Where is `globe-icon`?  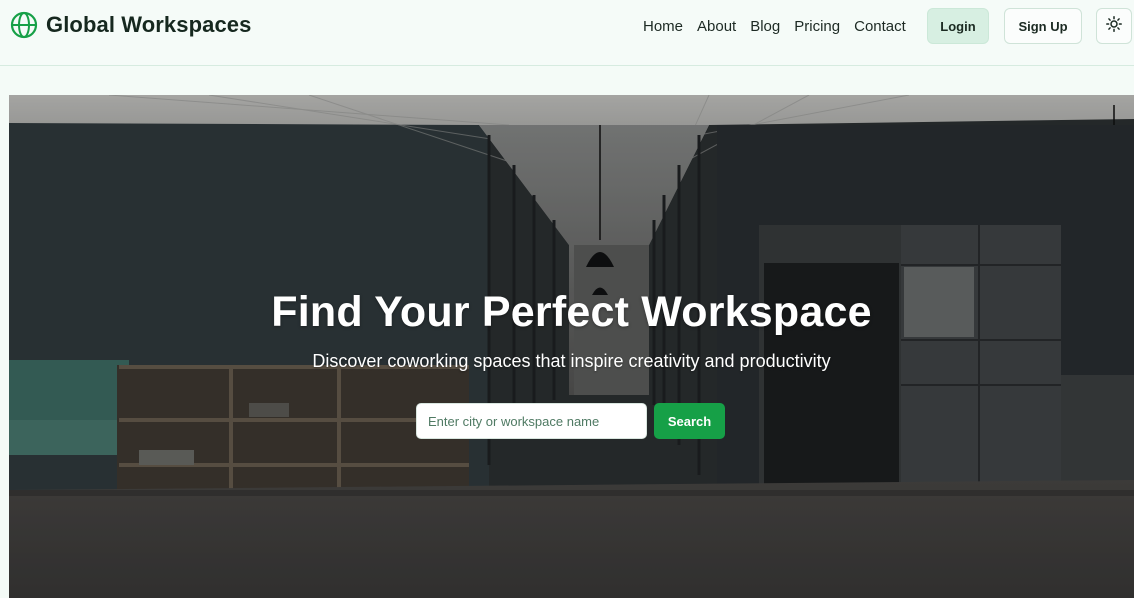 globe-icon is located at coordinates (24, 25).